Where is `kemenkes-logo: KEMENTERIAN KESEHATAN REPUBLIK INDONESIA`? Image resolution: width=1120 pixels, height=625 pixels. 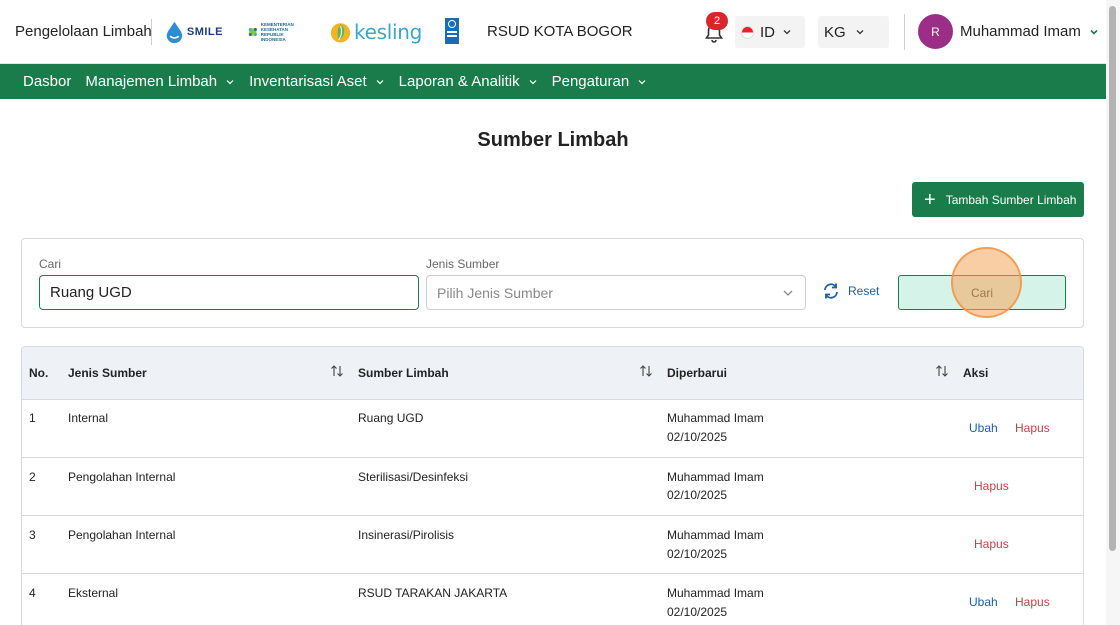
kemenkes-logo: KEMENTERIAN KESEHATAN REPUBLIK INDONESIA is located at coordinates (277, 32).